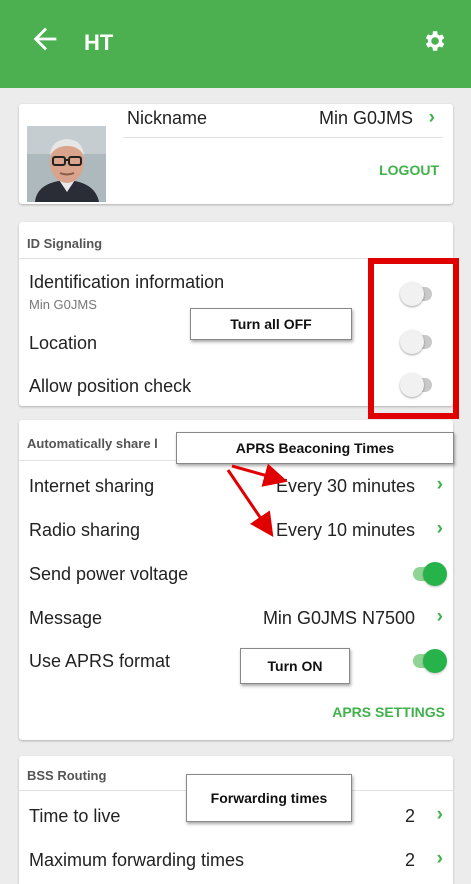  What do you see at coordinates (99, 42) in the screenshot?
I see `page-title: HT` at bounding box center [99, 42].